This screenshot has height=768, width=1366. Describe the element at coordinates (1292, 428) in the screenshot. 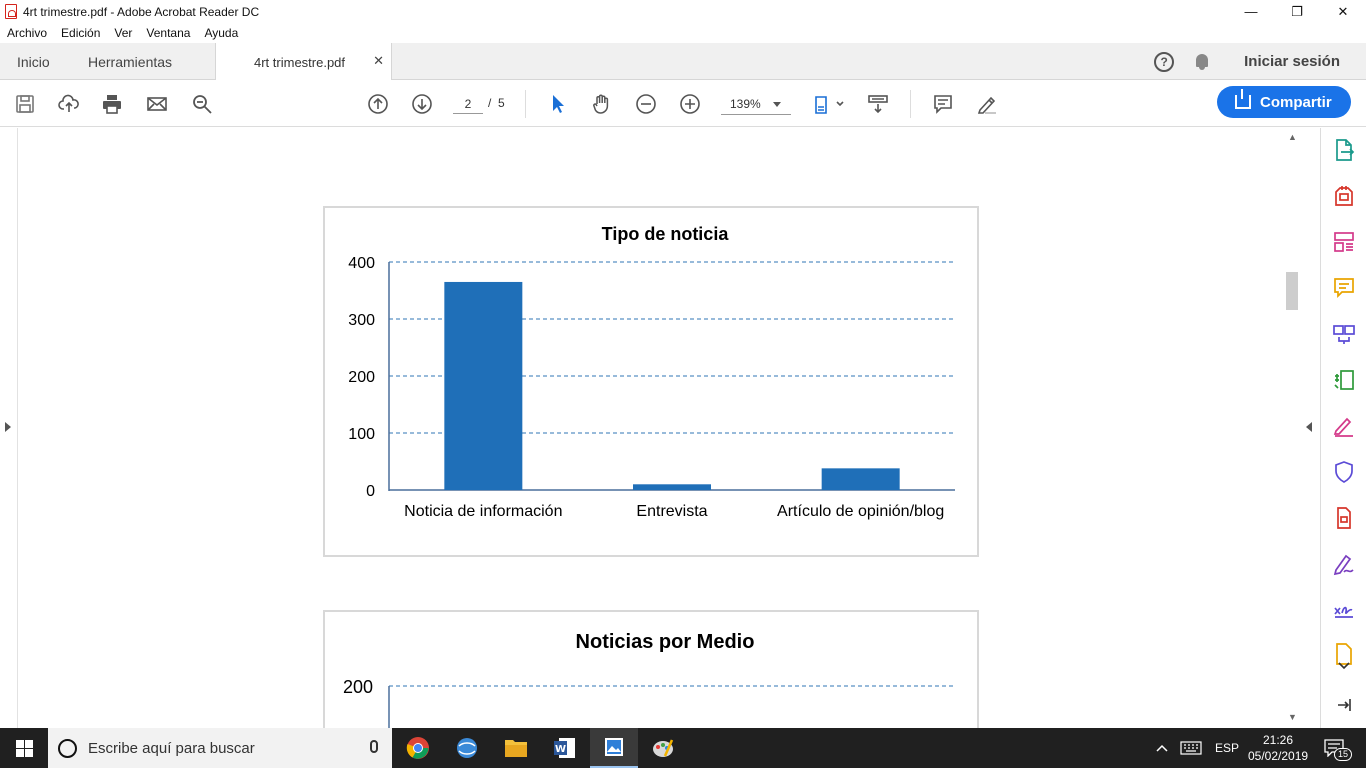

I see `vertical-scrollbar: ▲ ▼` at that location.